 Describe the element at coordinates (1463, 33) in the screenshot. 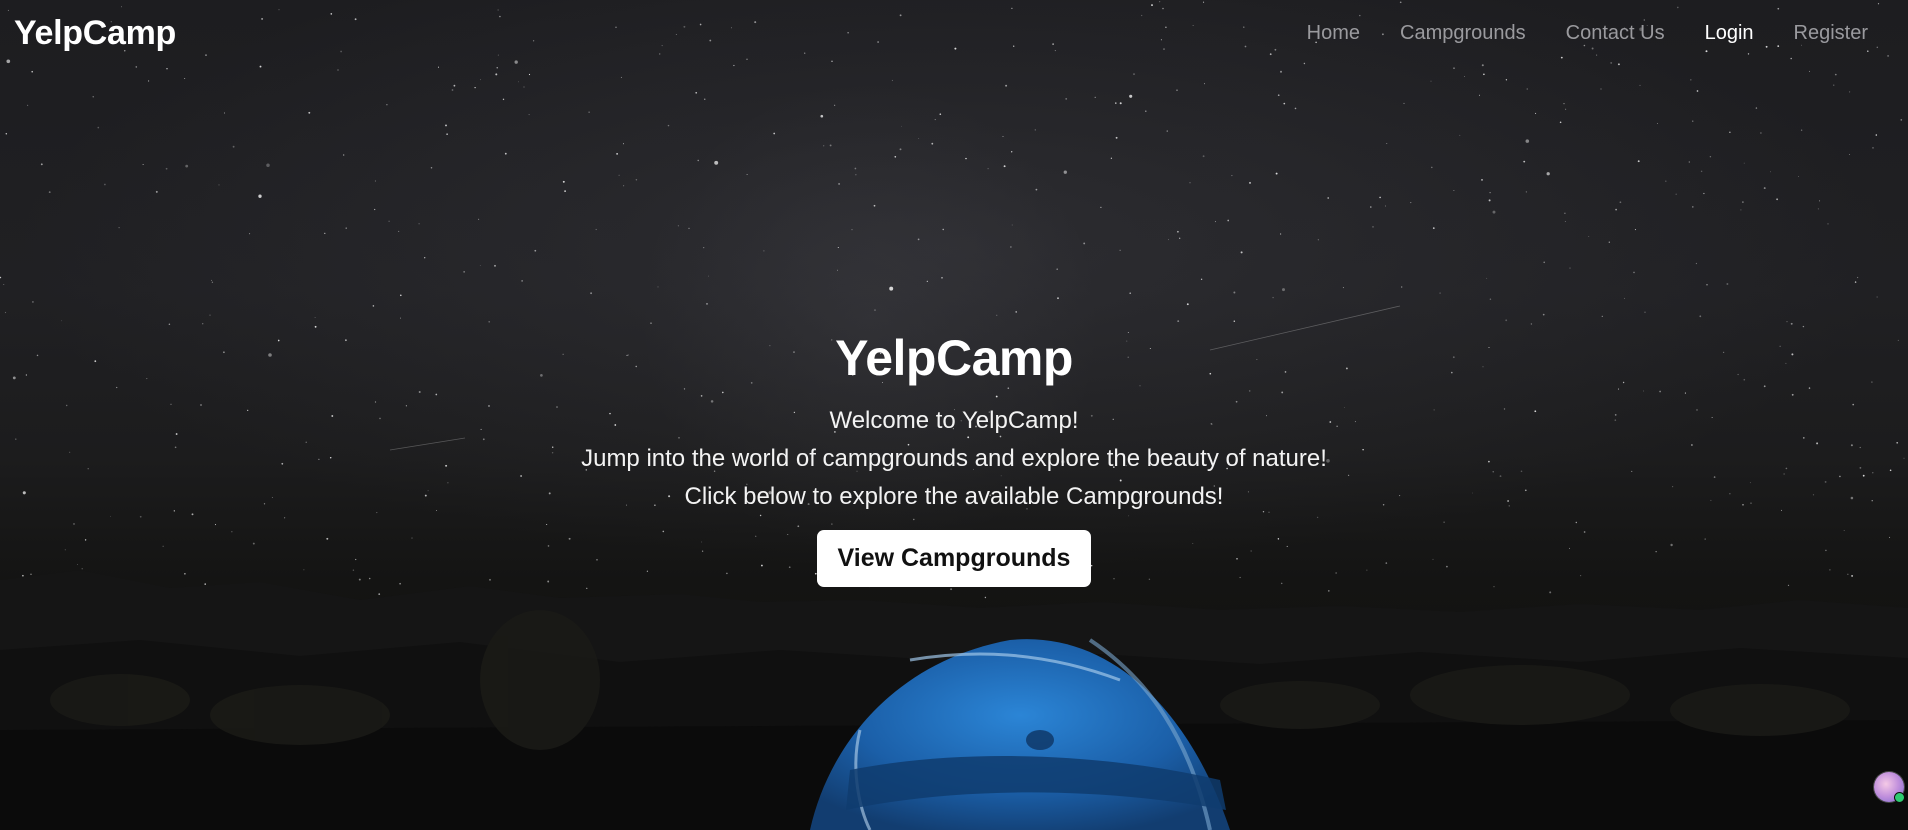

I see `nav-campgrounds-link: Campgrounds` at that location.